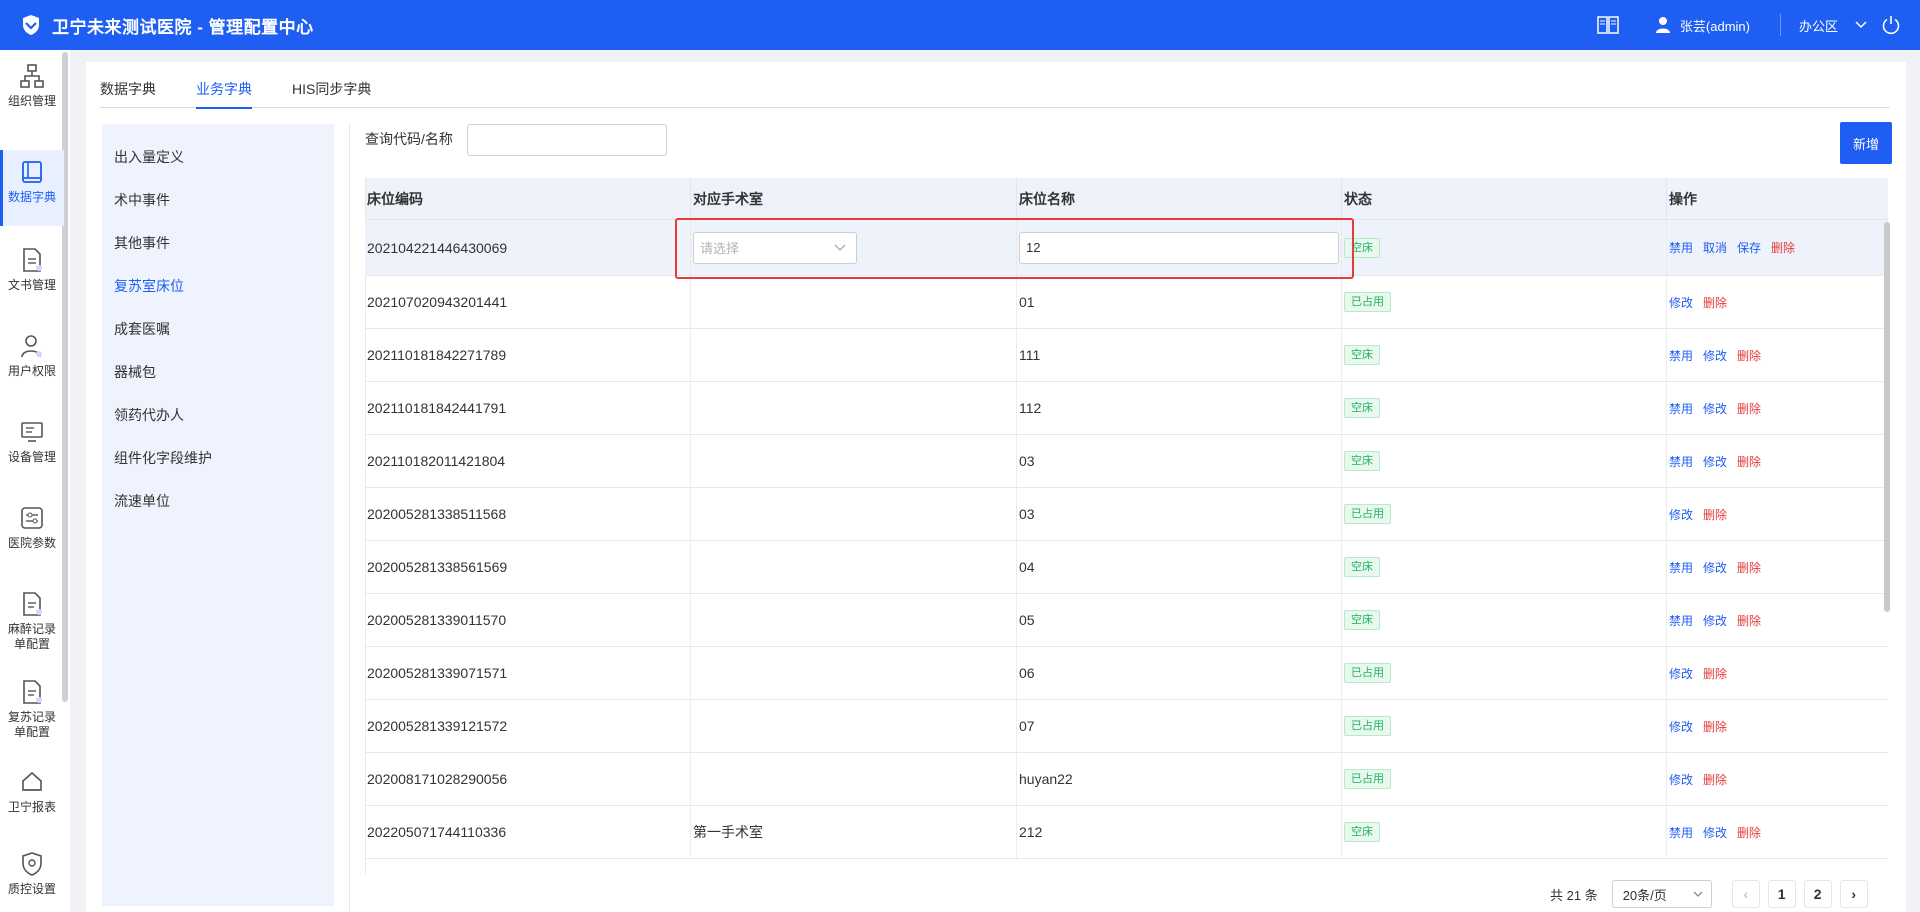 This screenshot has width=1920, height=912. I want to click on cell-room: 第一手术室, so click(854, 832).